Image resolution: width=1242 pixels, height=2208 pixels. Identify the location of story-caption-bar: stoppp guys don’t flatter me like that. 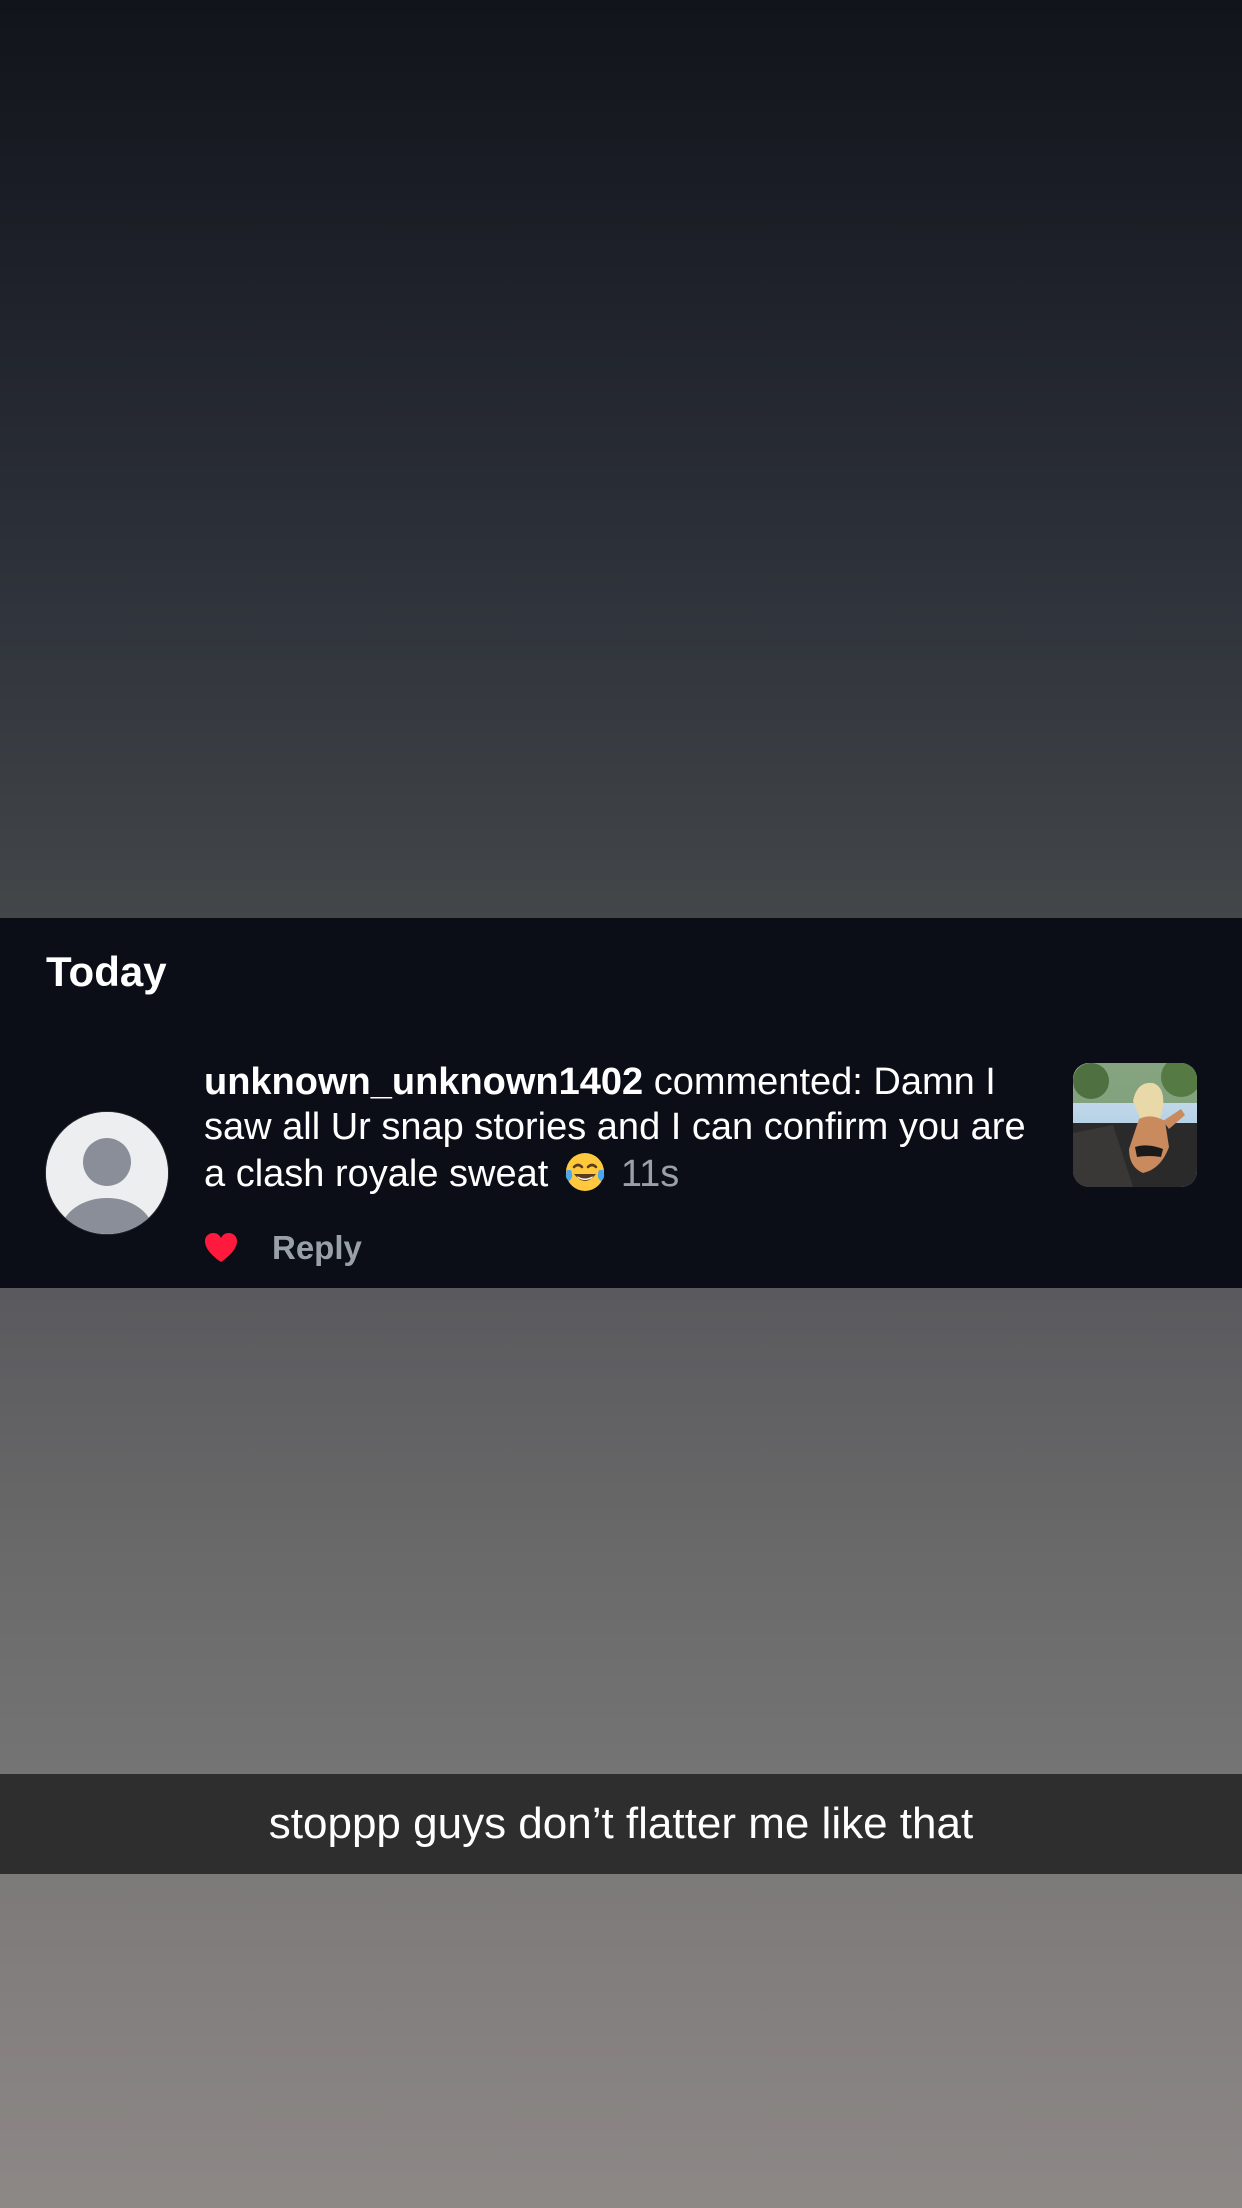
(621, 1824).